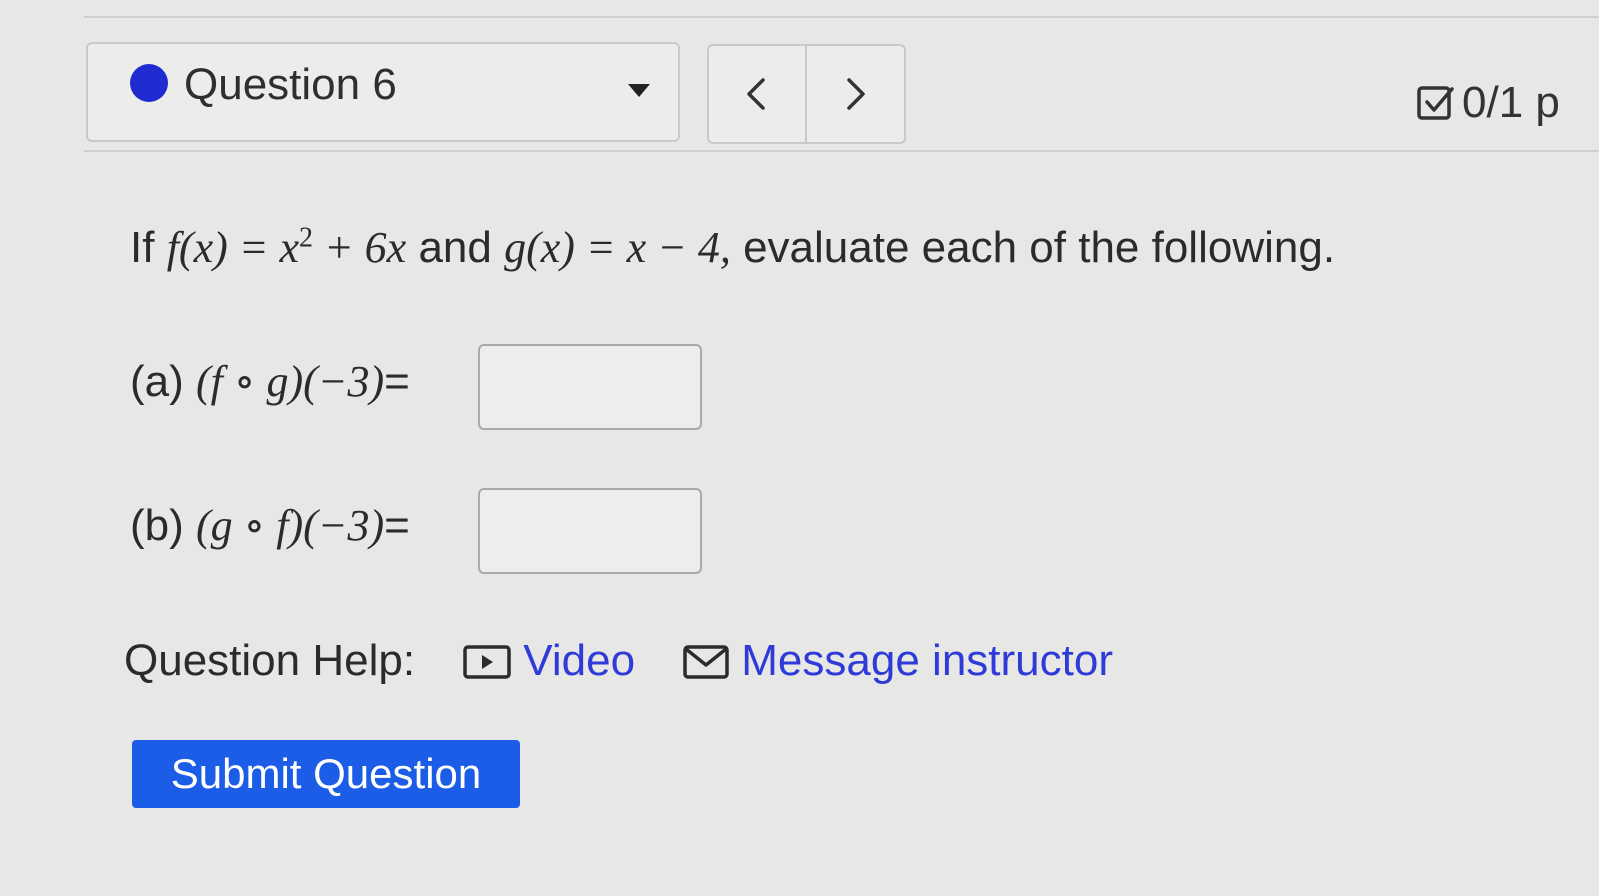 Image resolution: width=1599 pixels, height=896 pixels. Describe the element at coordinates (590, 531) in the screenshot. I see `answer-input-b` at that location.